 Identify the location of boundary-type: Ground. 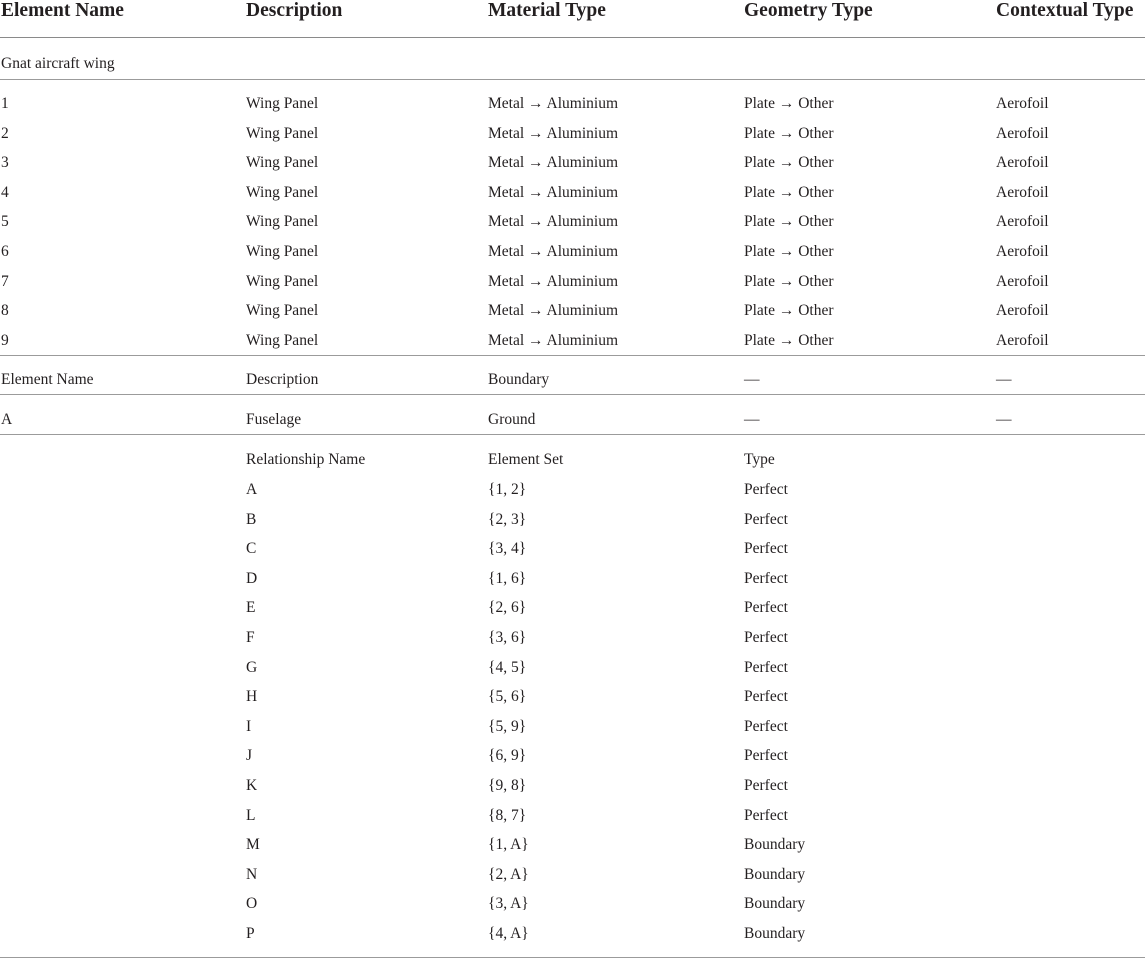
(512, 419).